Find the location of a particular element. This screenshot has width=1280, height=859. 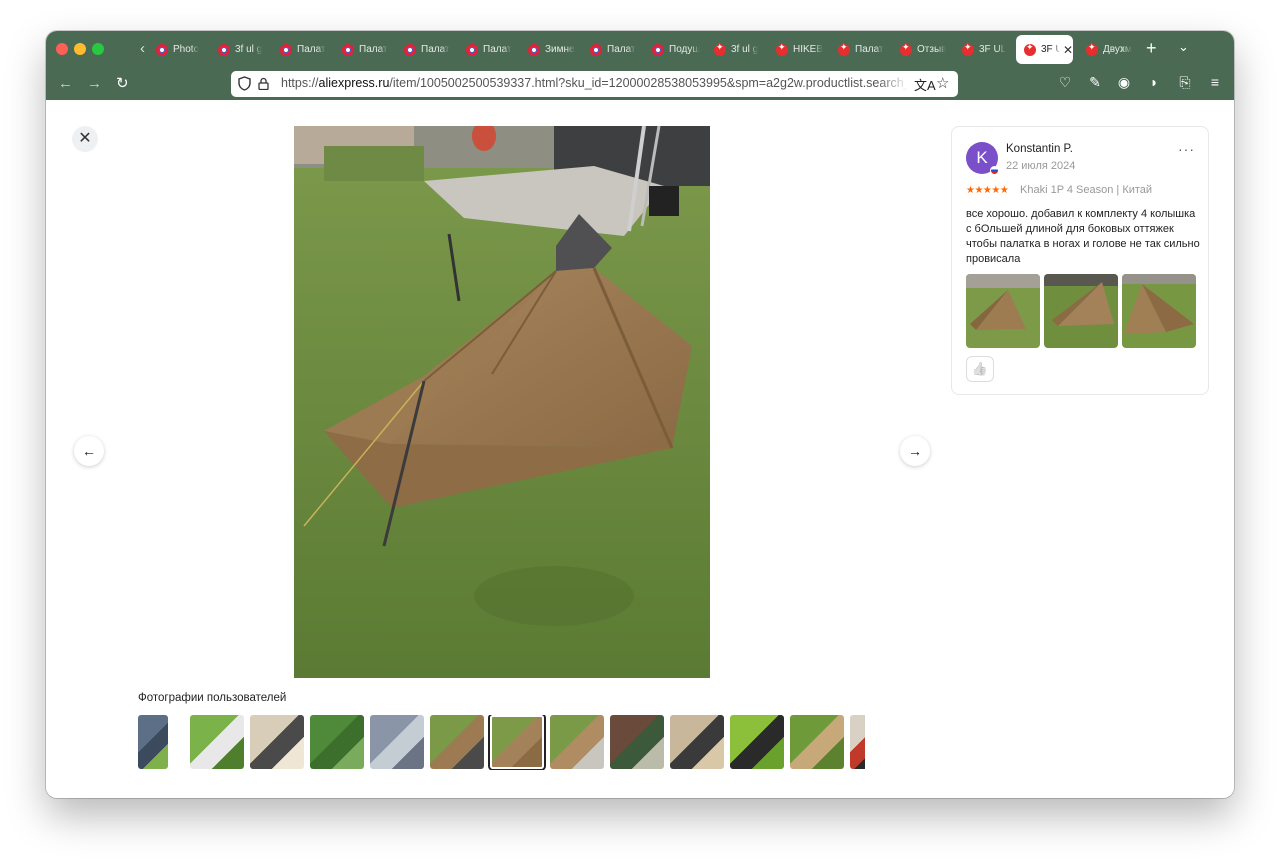

browser-tab: HIKEB is located at coordinates (798, 49).